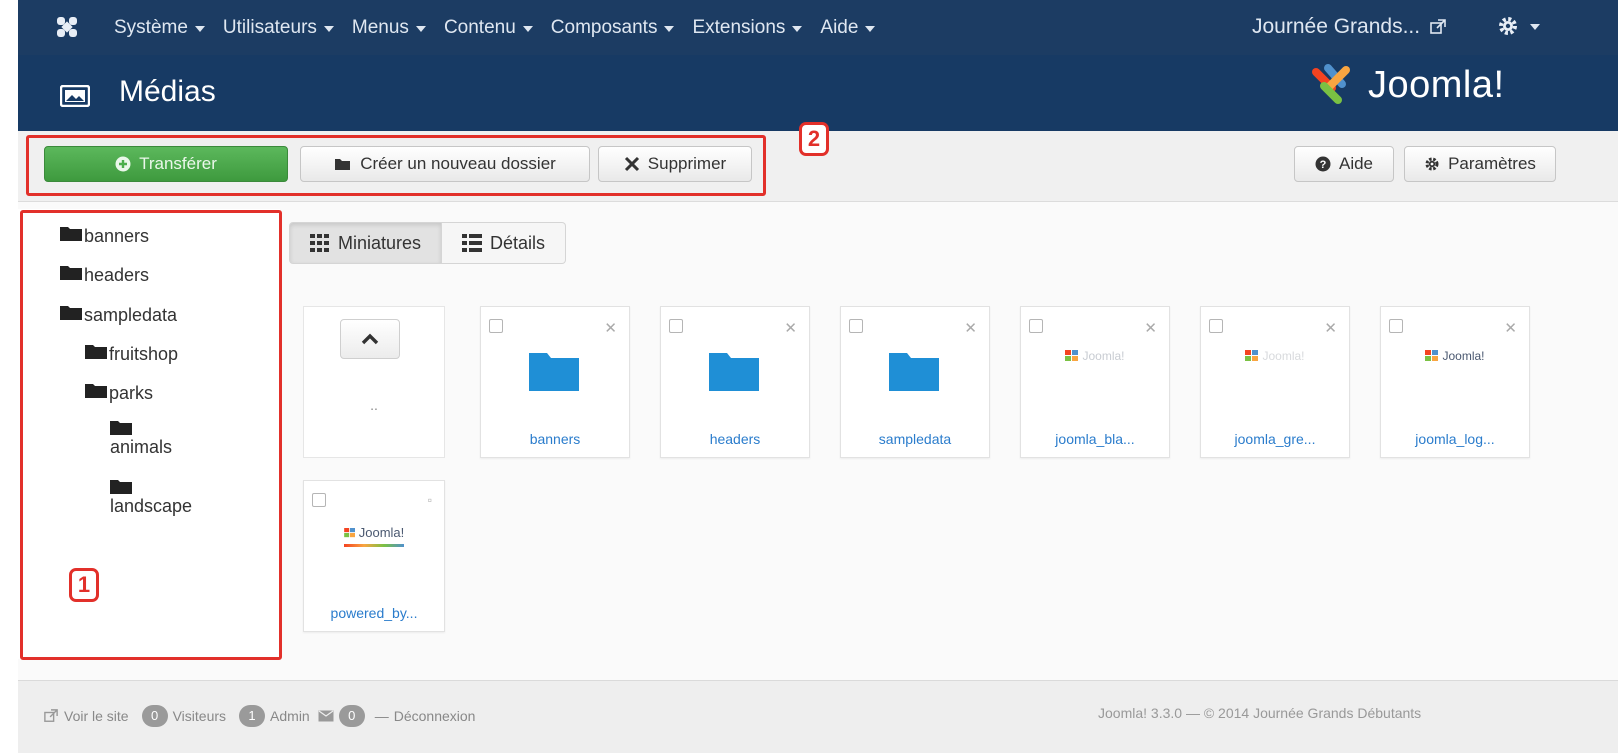 Image resolution: width=1618 pixels, height=753 pixels. I want to click on tree-item-label: sampledata, so click(131, 315).